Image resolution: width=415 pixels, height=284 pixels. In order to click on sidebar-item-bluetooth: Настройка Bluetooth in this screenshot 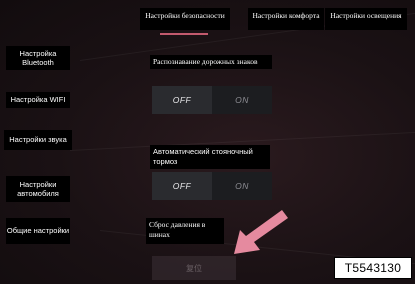, I will do `click(38, 58)`.